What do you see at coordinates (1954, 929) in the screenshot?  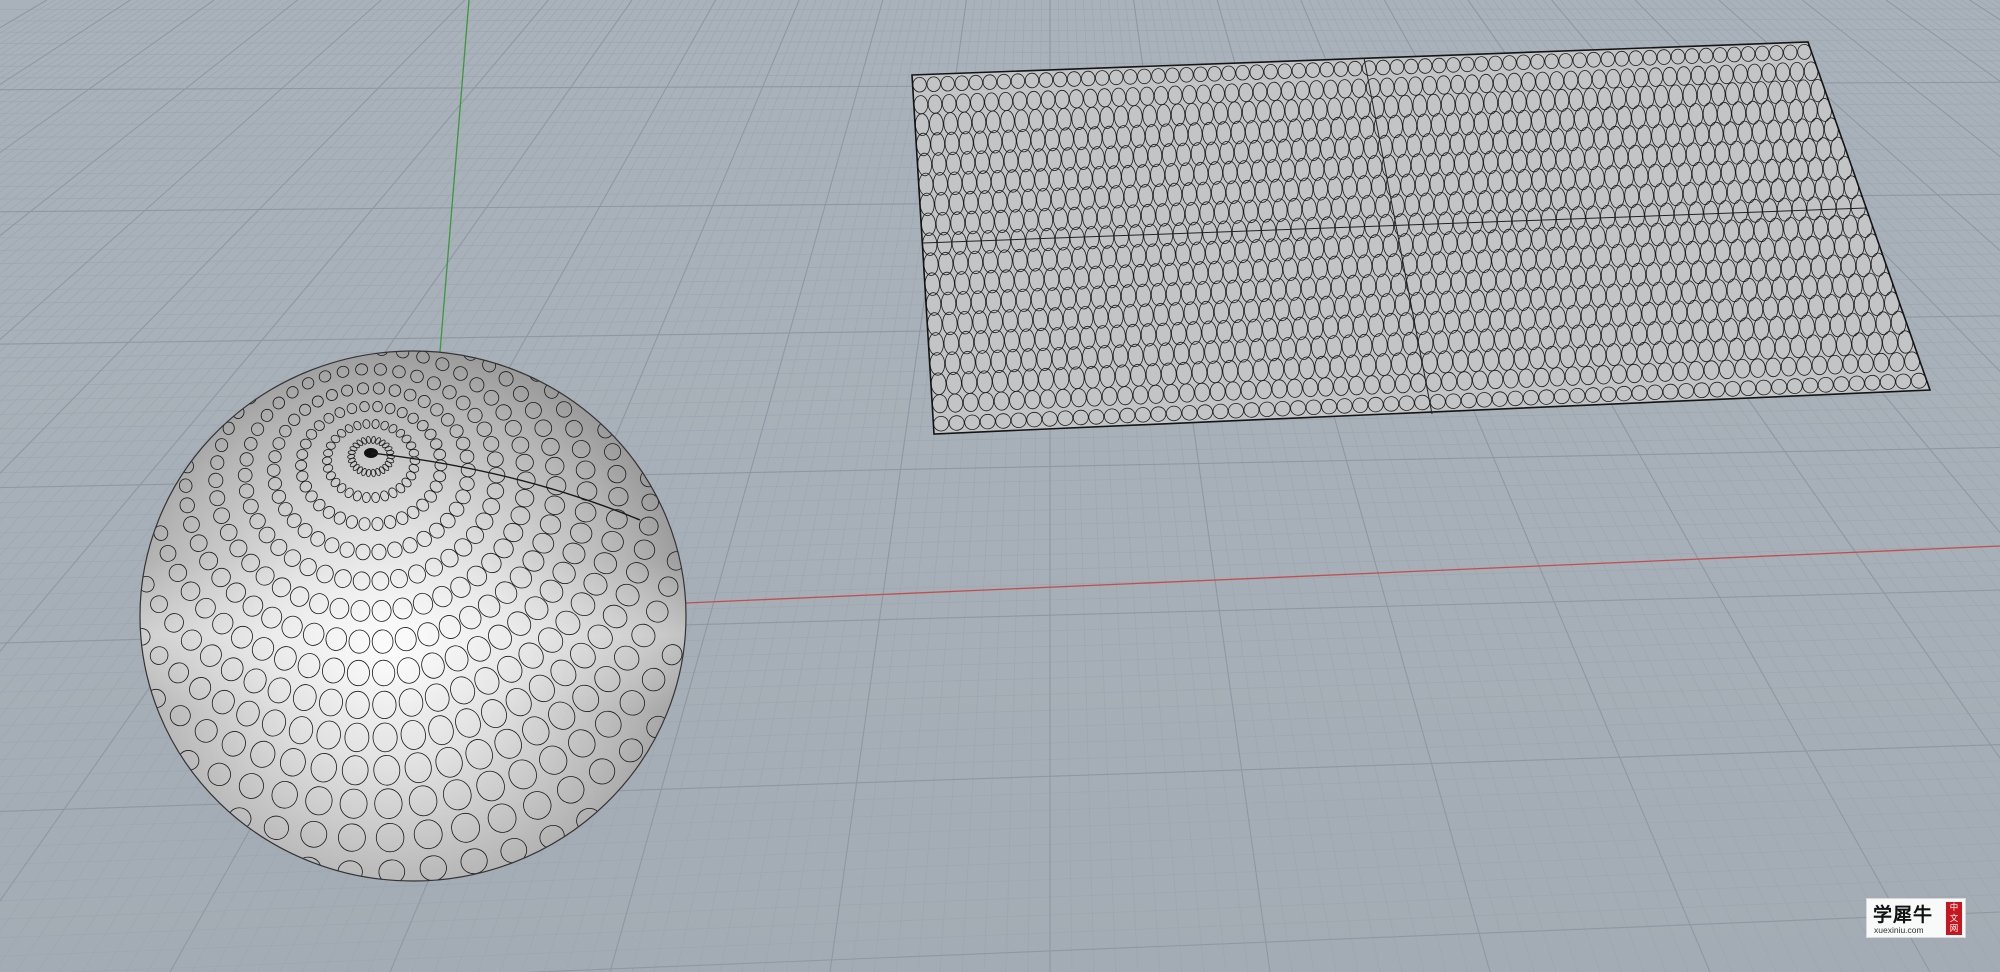 I see `watermark-badge-char: 网` at bounding box center [1954, 929].